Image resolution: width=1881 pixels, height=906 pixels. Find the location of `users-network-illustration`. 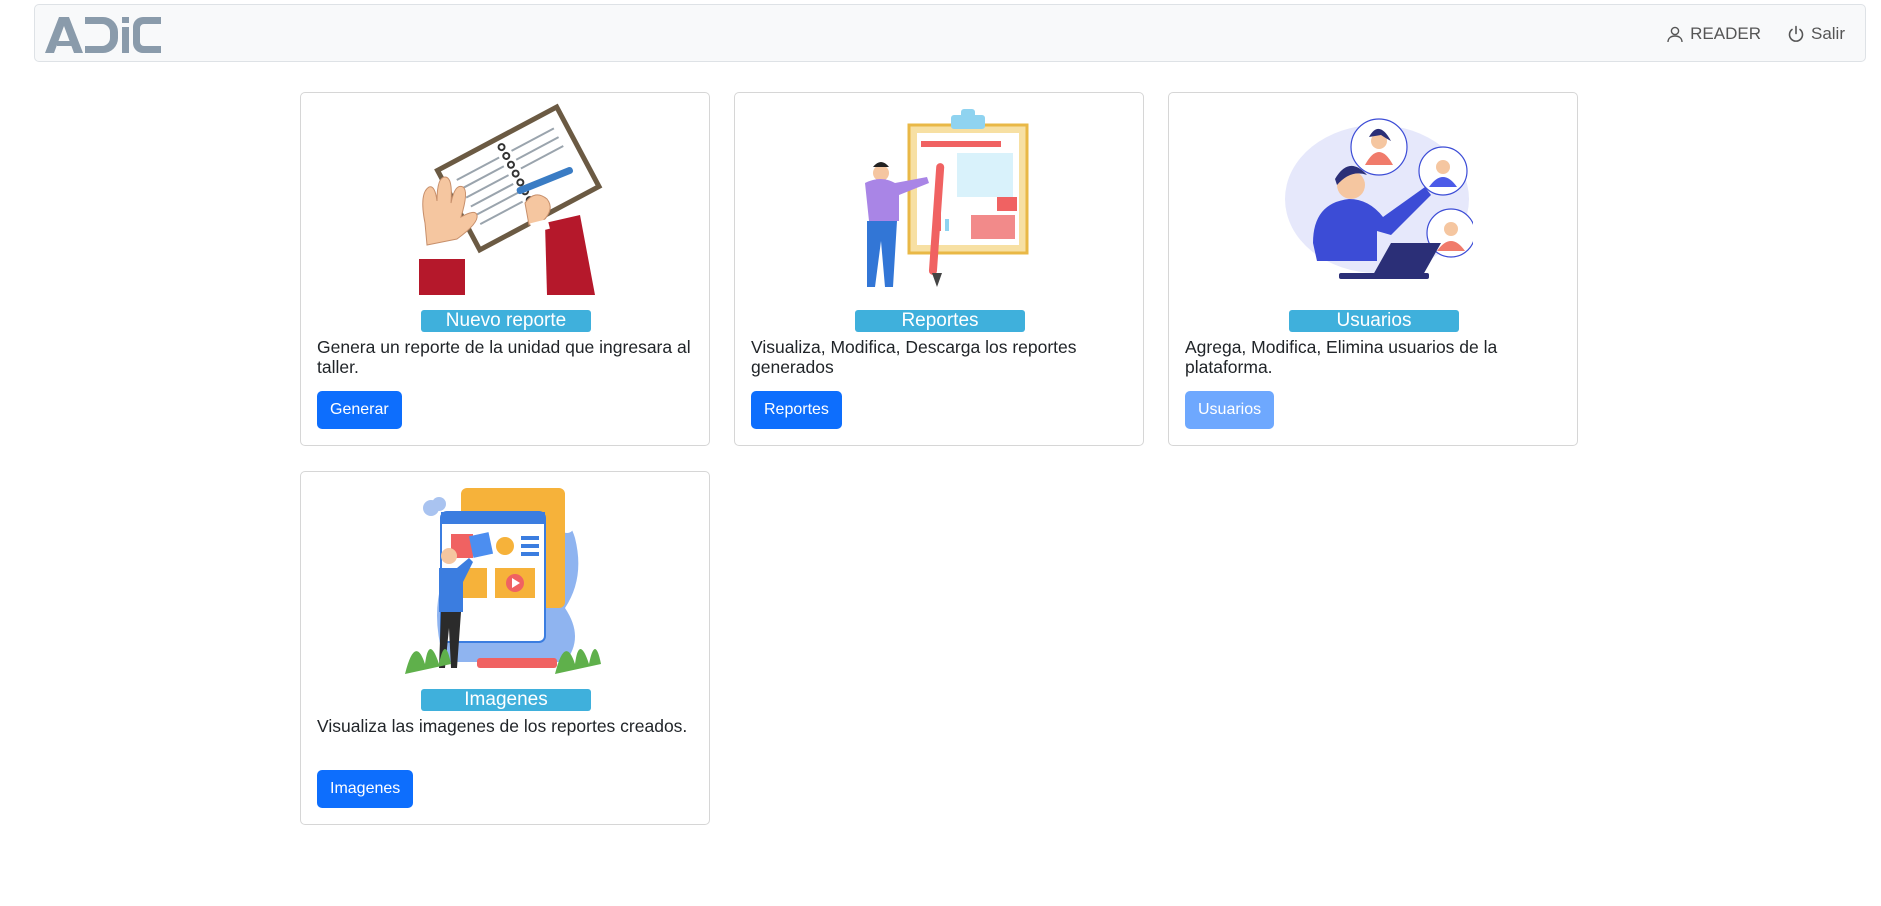

users-network-illustration is located at coordinates (1379, 198).